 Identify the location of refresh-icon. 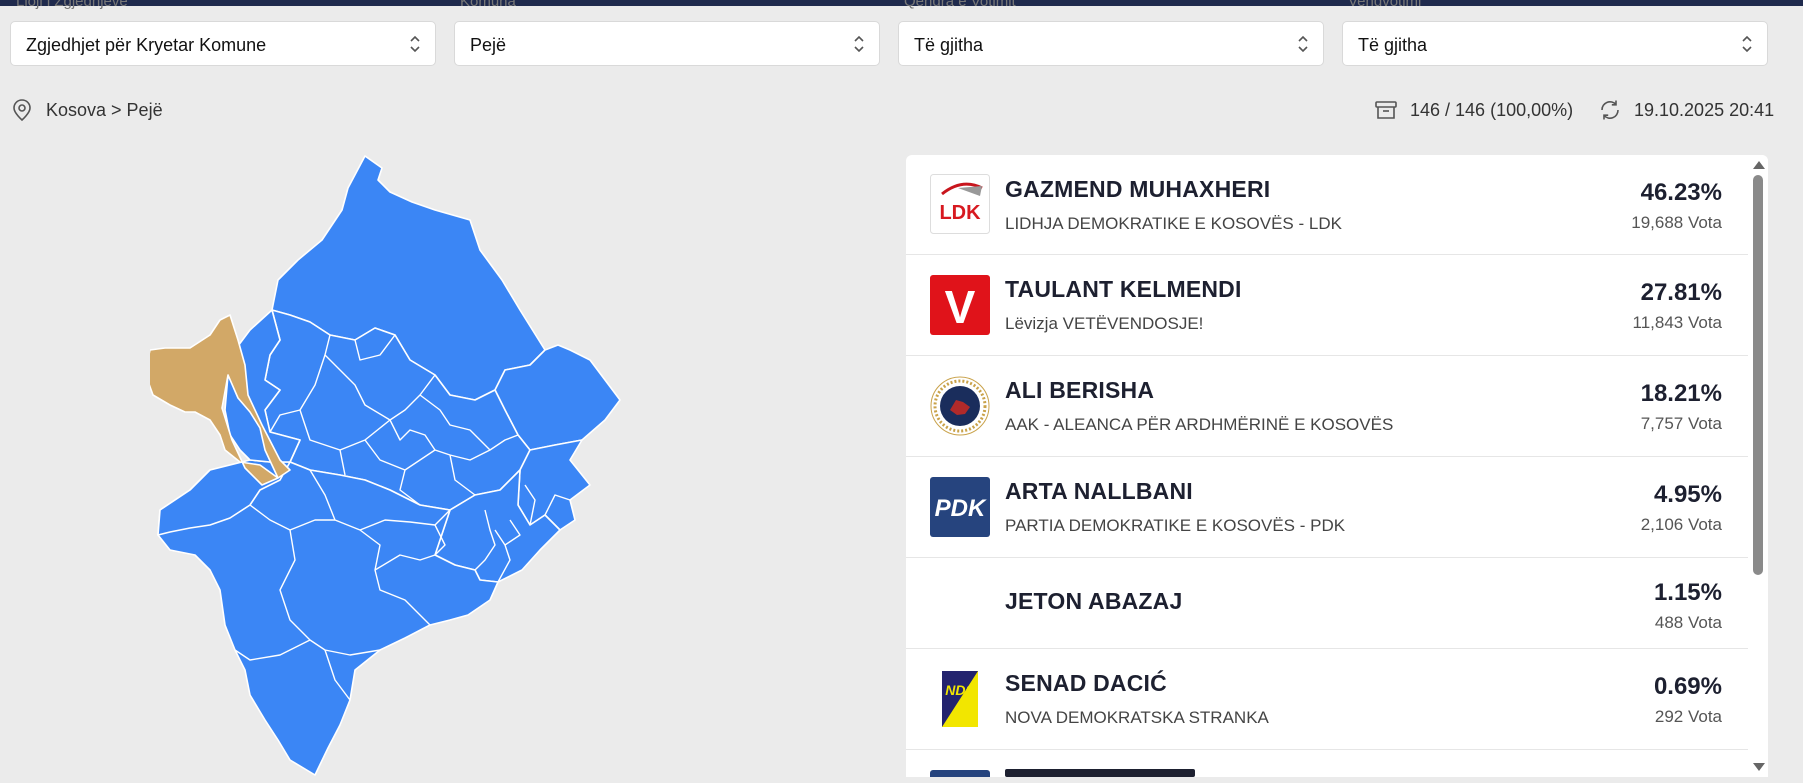
(1610, 110).